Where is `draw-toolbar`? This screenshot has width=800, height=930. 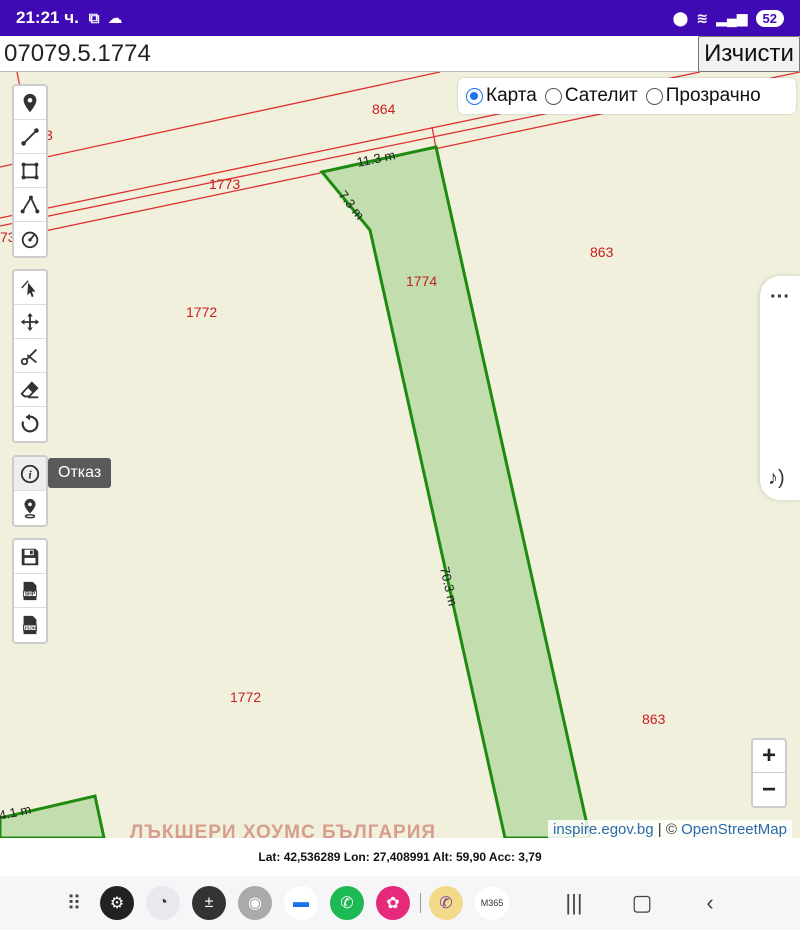 draw-toolbar is located at coordinates (30, 171).